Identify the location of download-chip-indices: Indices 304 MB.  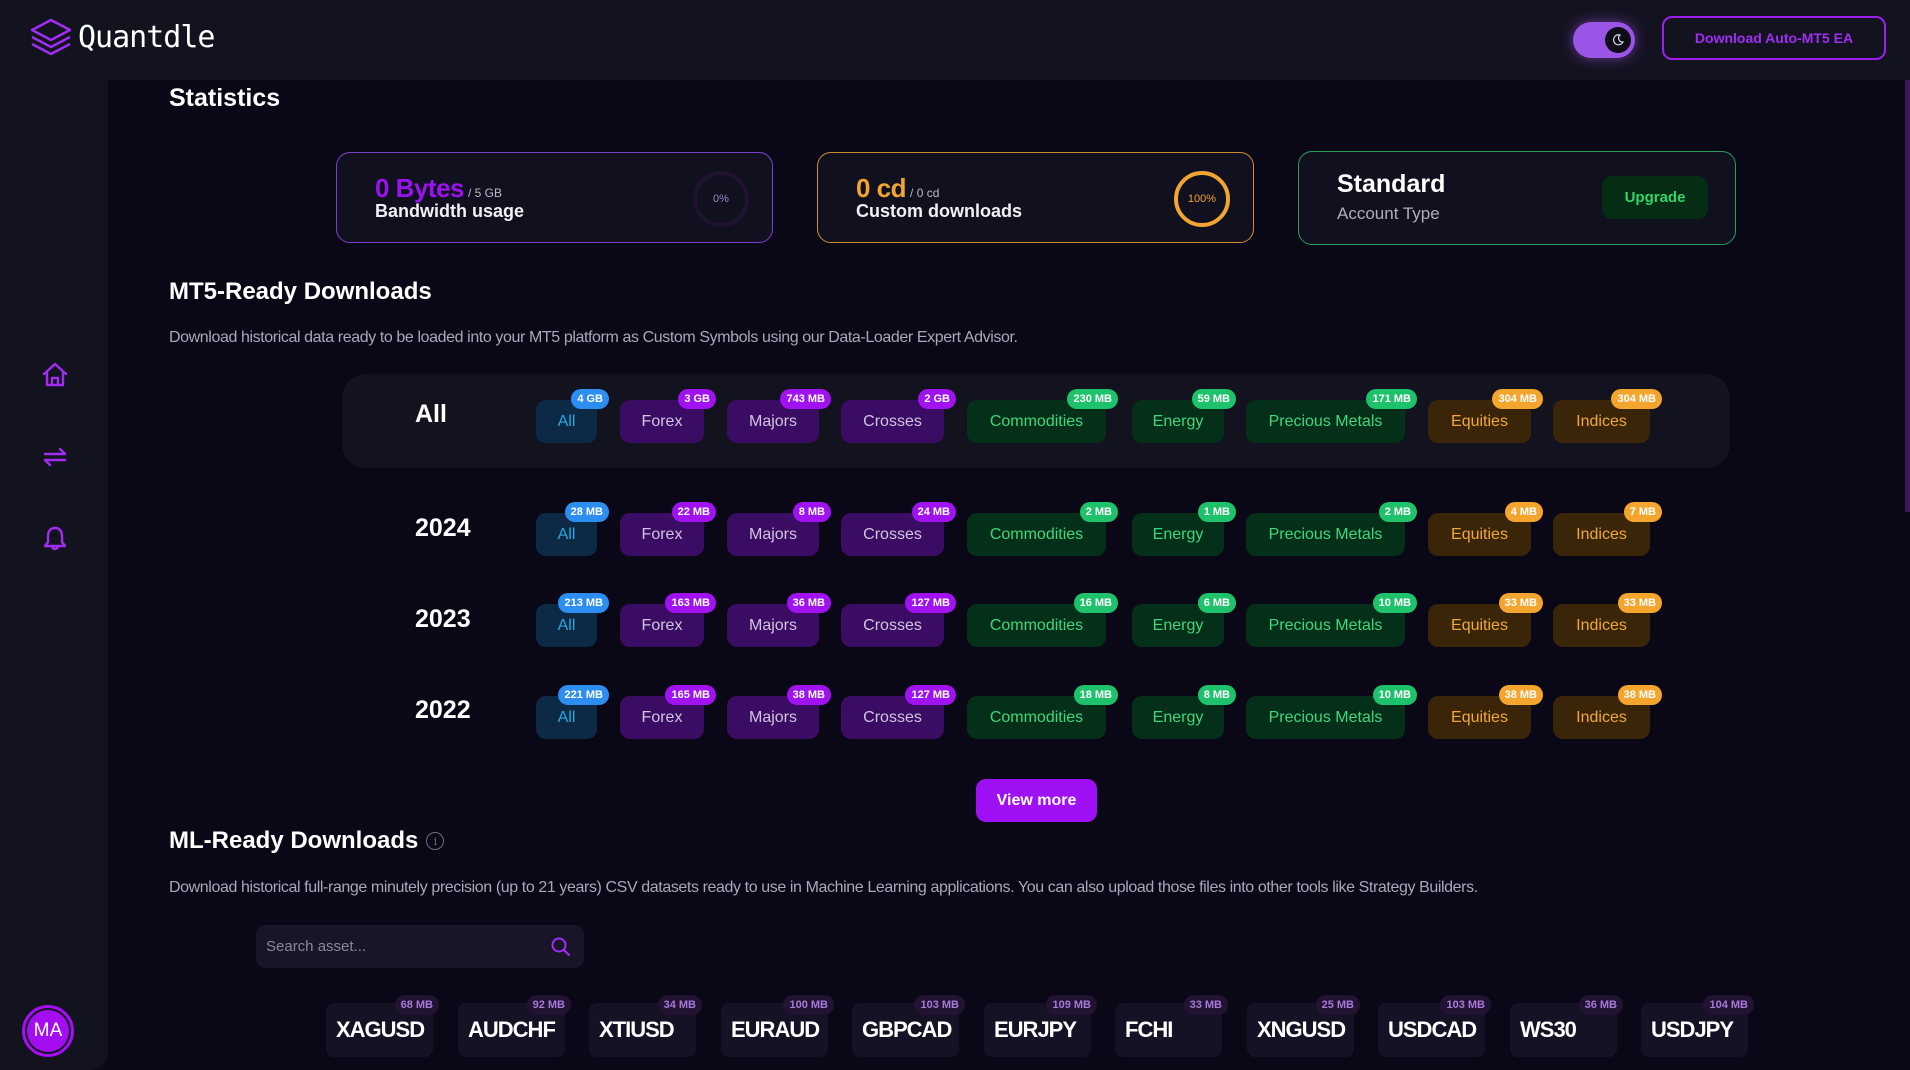
(1607, 416).